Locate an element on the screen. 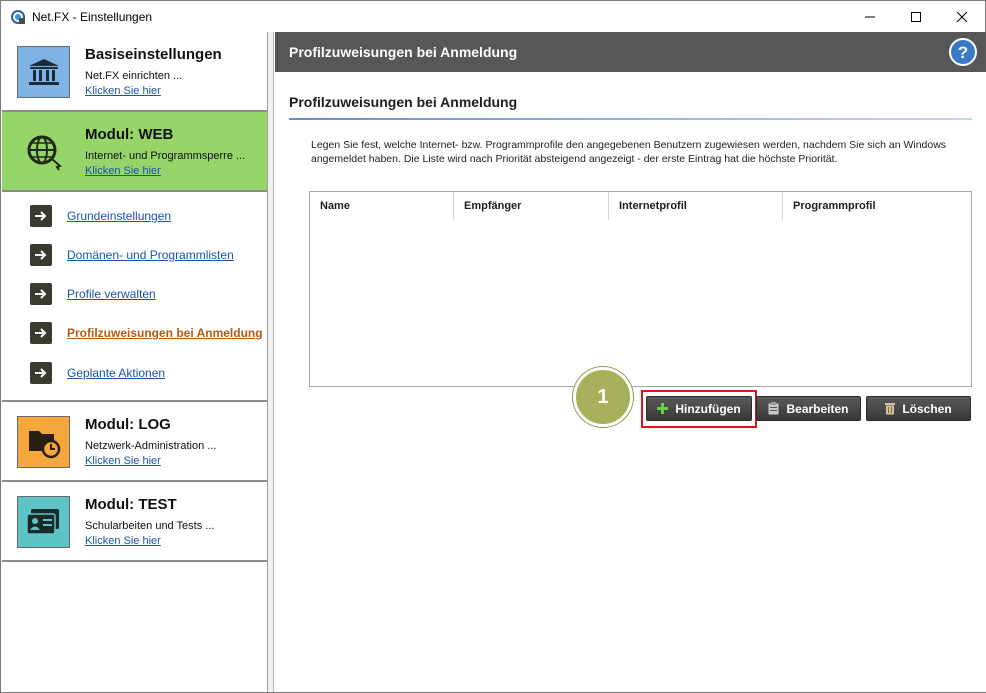  subnav-item-grundeinstellungen: Grundeinstellungen is located at coordinates (100, 216).